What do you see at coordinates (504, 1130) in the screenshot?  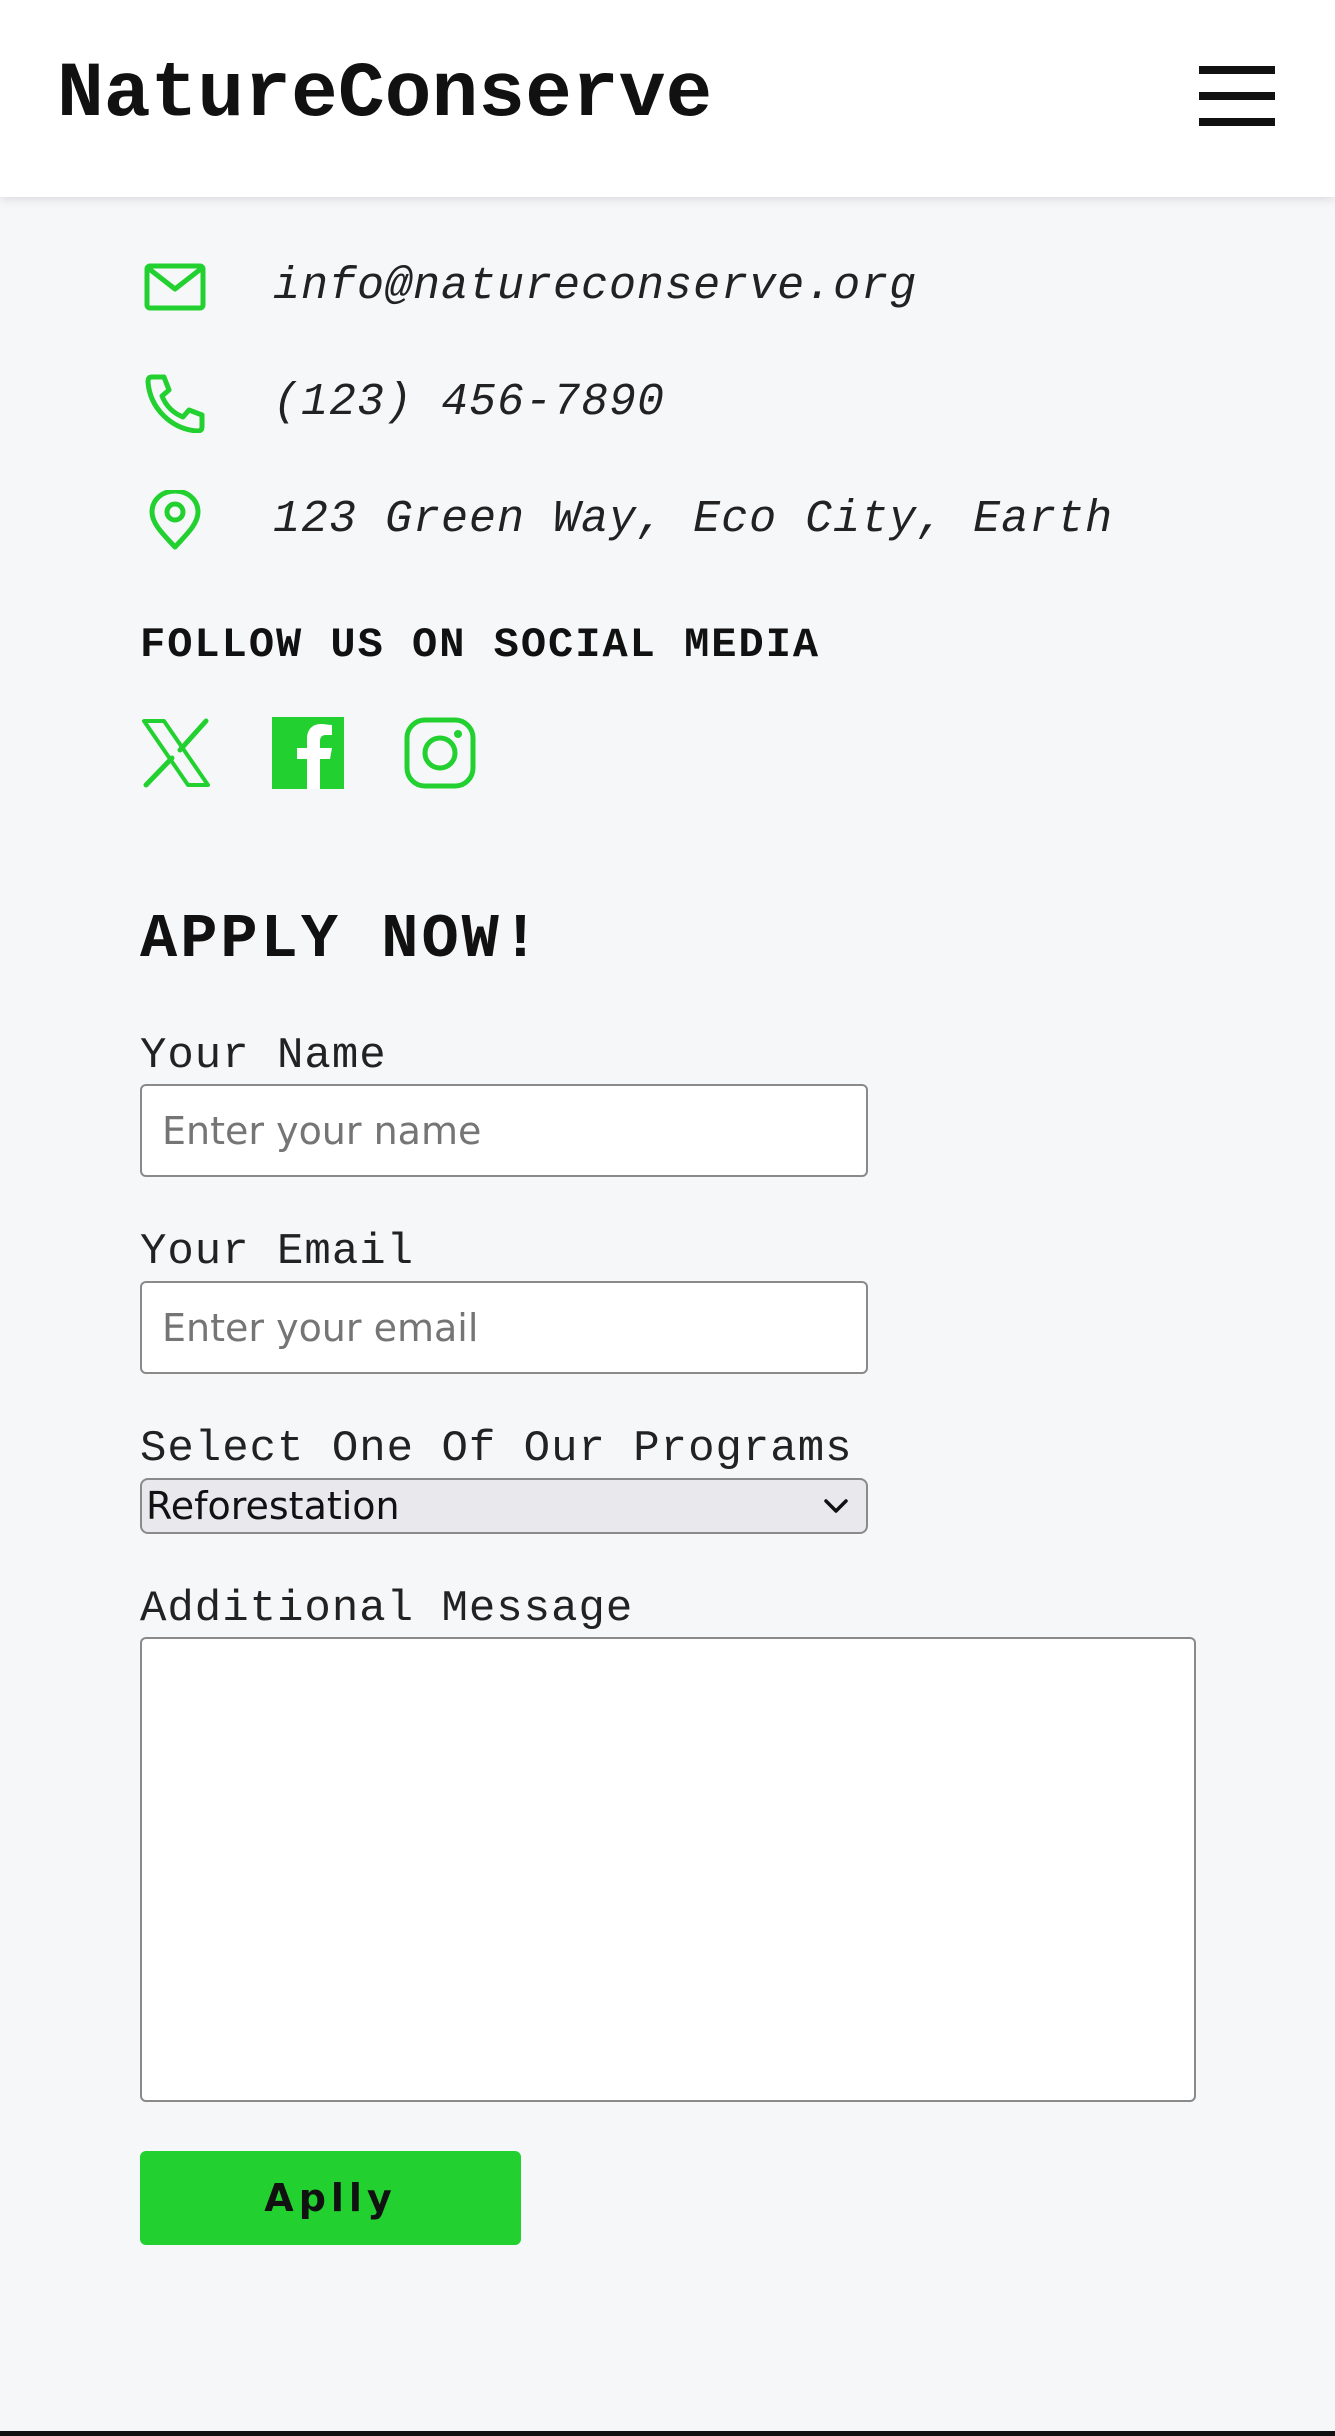 I see `name-input` at bounding box center [504, 1130].